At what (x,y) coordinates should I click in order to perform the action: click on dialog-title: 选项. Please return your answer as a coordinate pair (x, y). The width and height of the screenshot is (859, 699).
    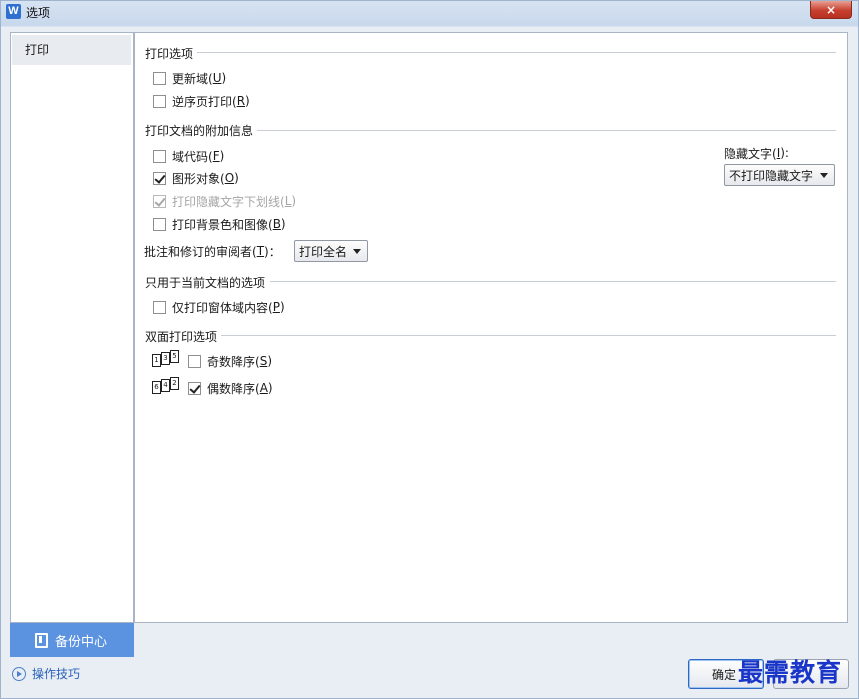
    Looking at the image, I should click on (38, 13).